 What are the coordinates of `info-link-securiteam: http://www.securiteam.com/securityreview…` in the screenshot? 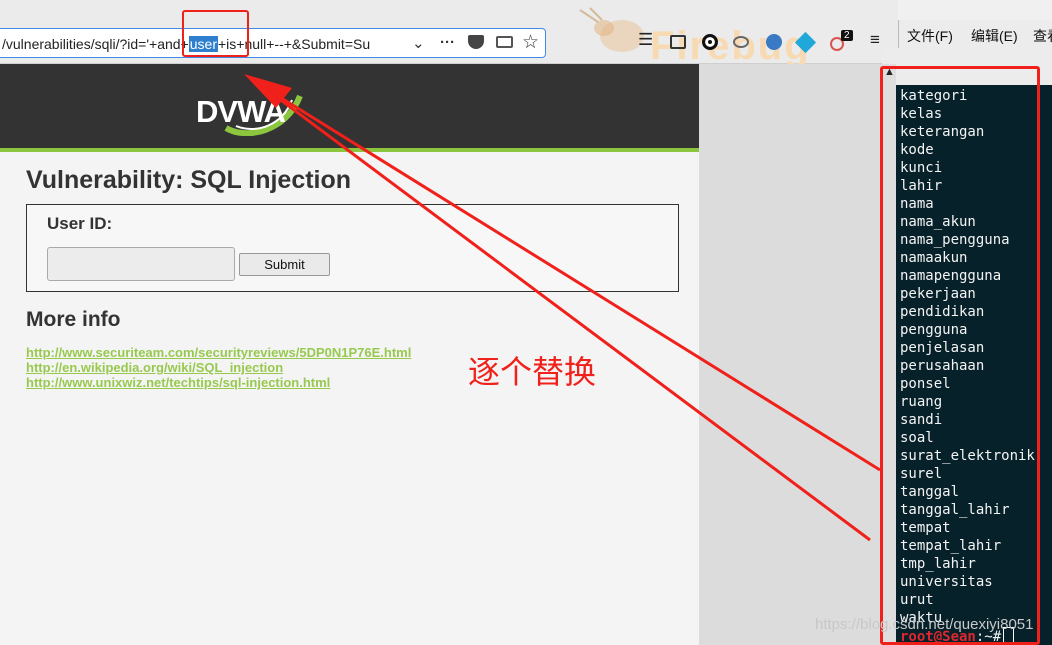 It's located at (218, 352).